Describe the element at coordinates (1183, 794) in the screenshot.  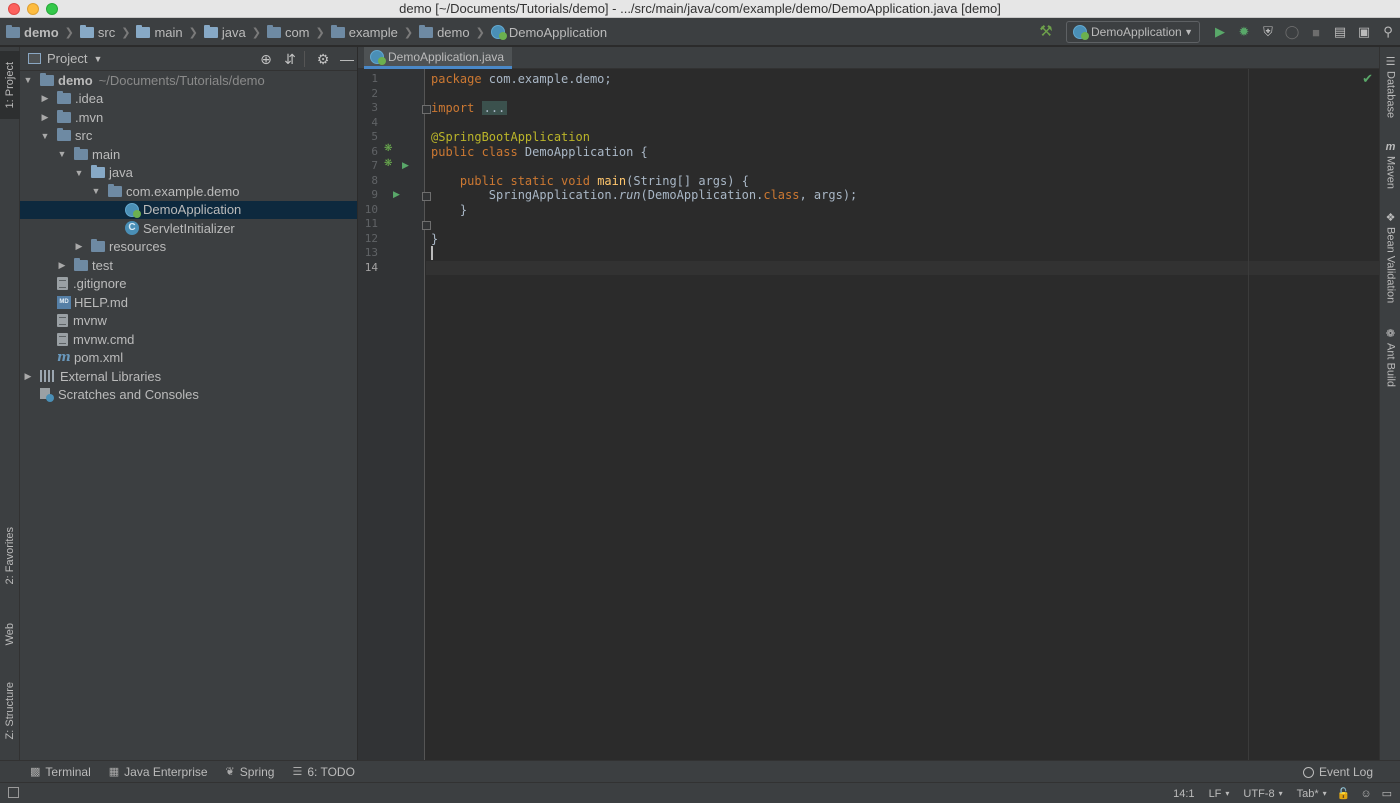
I see `caret-position: 14:1` at that location.